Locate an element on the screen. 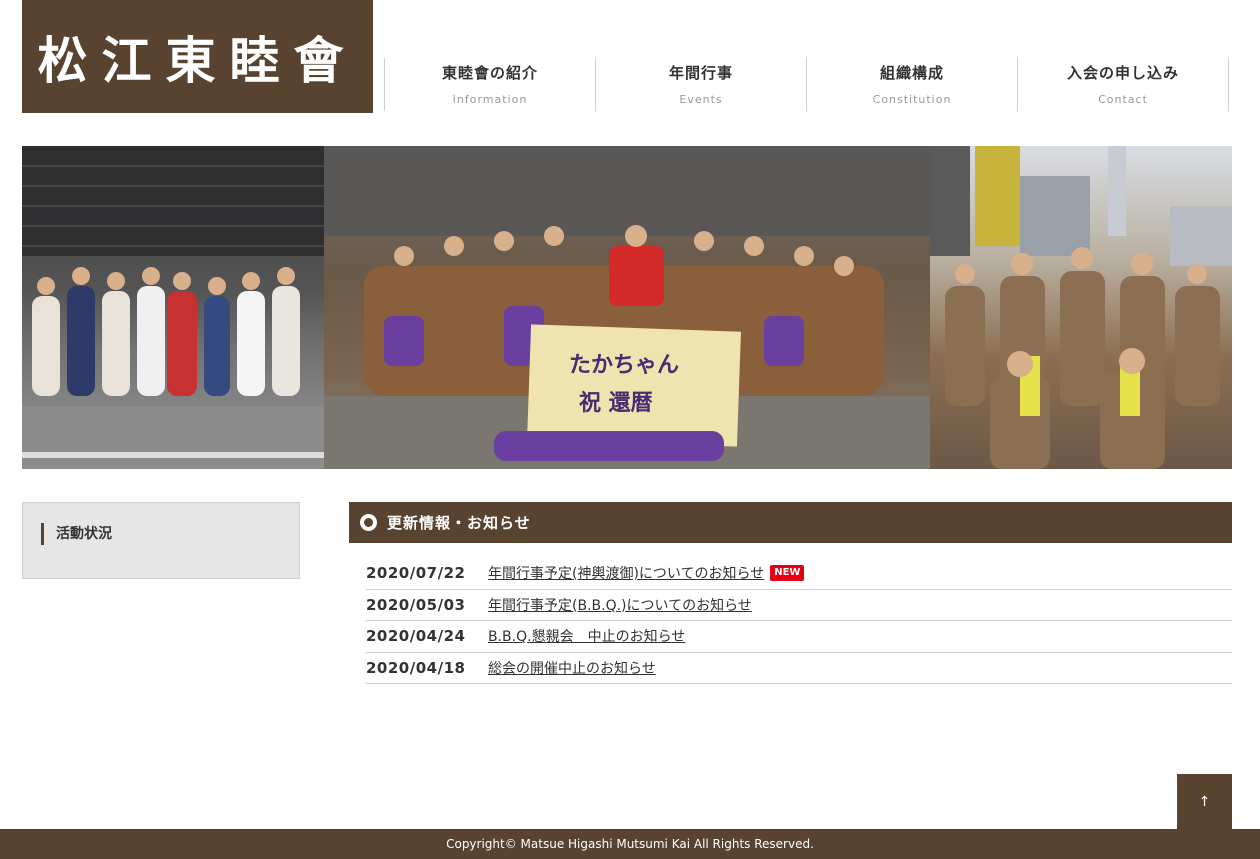 The image size is (1260, 859). circle-bullet-icon is located at coordinates (368, 522).